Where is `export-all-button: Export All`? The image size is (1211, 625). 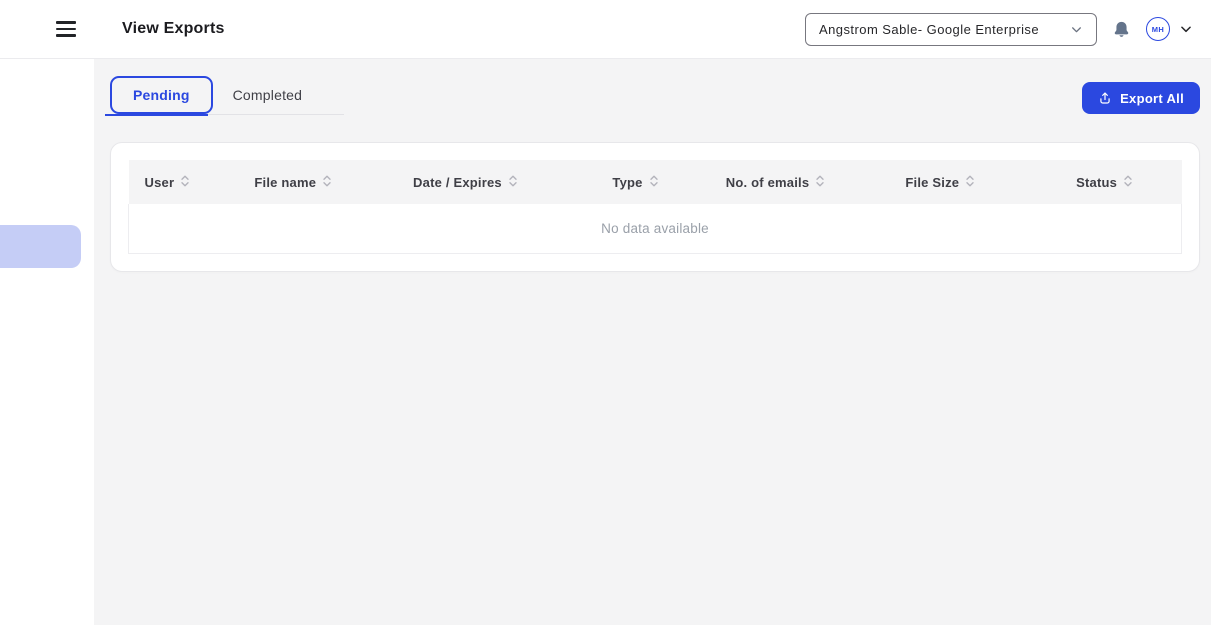 export-all-button: Export All is located at coordinates (1141, 98).